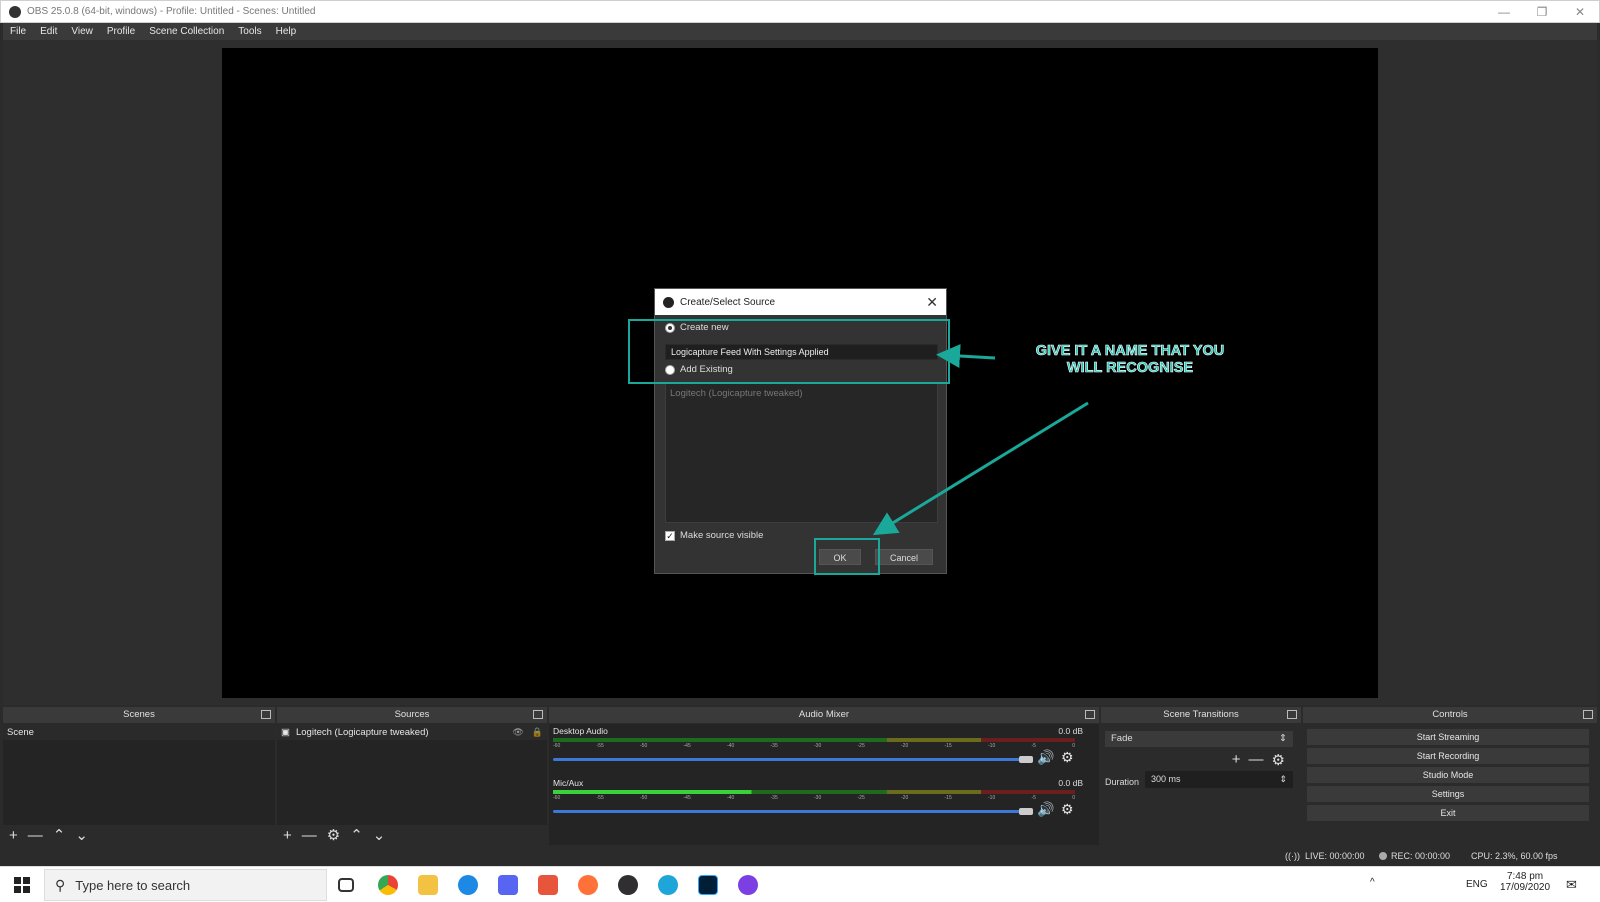 The height and width of the screenshot is (902, 1600). What do you see at coordinates (580, 731) in the screenshot?
I see `track-name: Desktop Audio` at bounding box center [580, 731].